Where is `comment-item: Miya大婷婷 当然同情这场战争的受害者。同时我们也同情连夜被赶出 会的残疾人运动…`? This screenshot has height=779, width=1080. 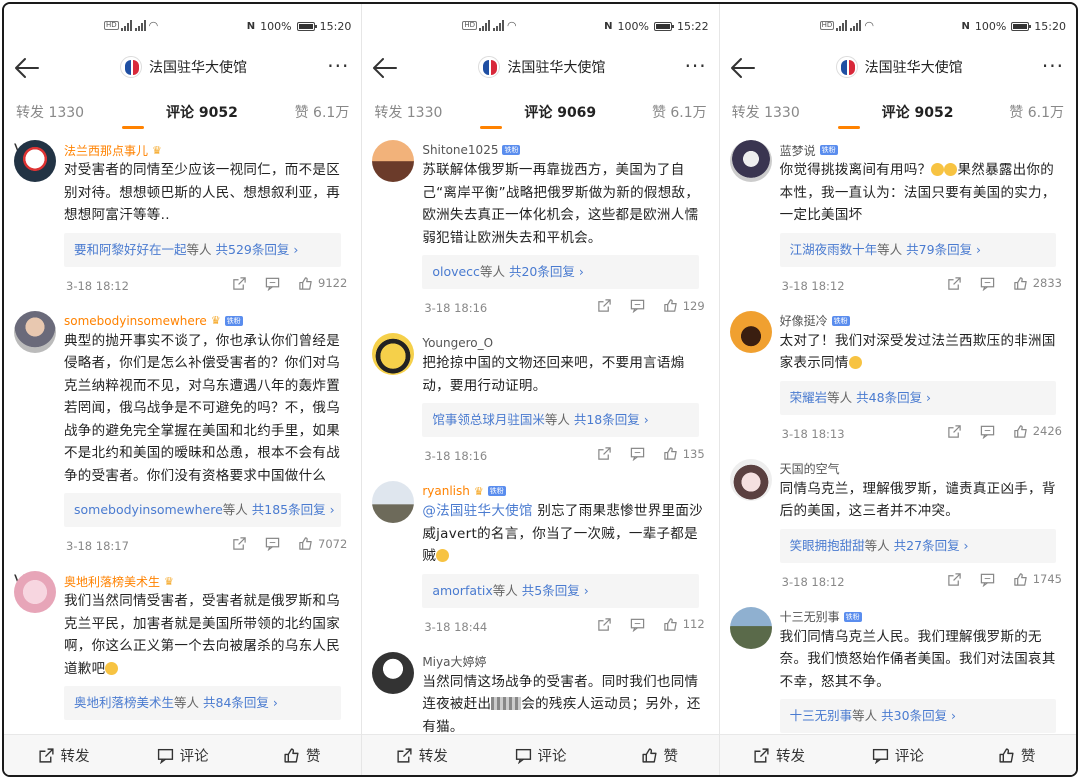 comment-item: Miya大婷婷 当然同情这场战争的受害者。同时我们也同情连夜被赶出 会的残疾人运动… is located at coordinates (540, 691).